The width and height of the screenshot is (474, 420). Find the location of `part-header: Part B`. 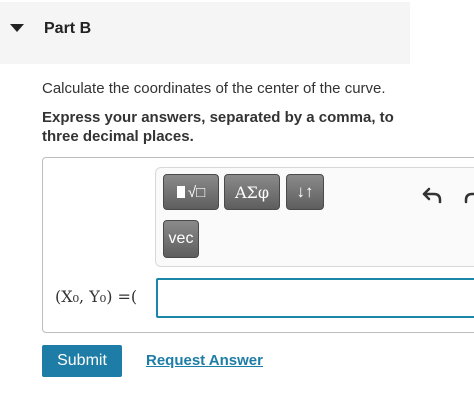

part-header: Part B is located at coordinates (205, 33).